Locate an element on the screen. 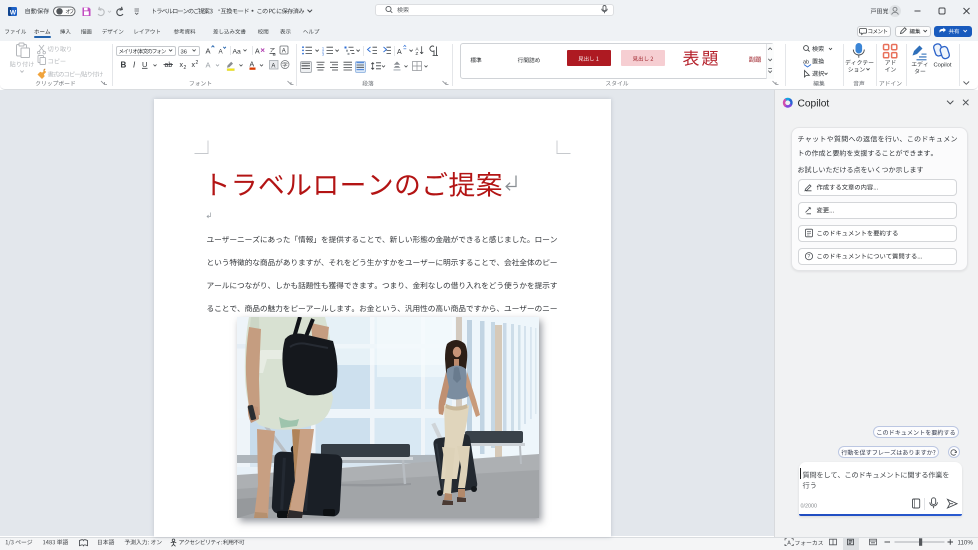 The height and width of the screenshot is (550, 978). svg-text: 3 is located at coordinates (323, 55).